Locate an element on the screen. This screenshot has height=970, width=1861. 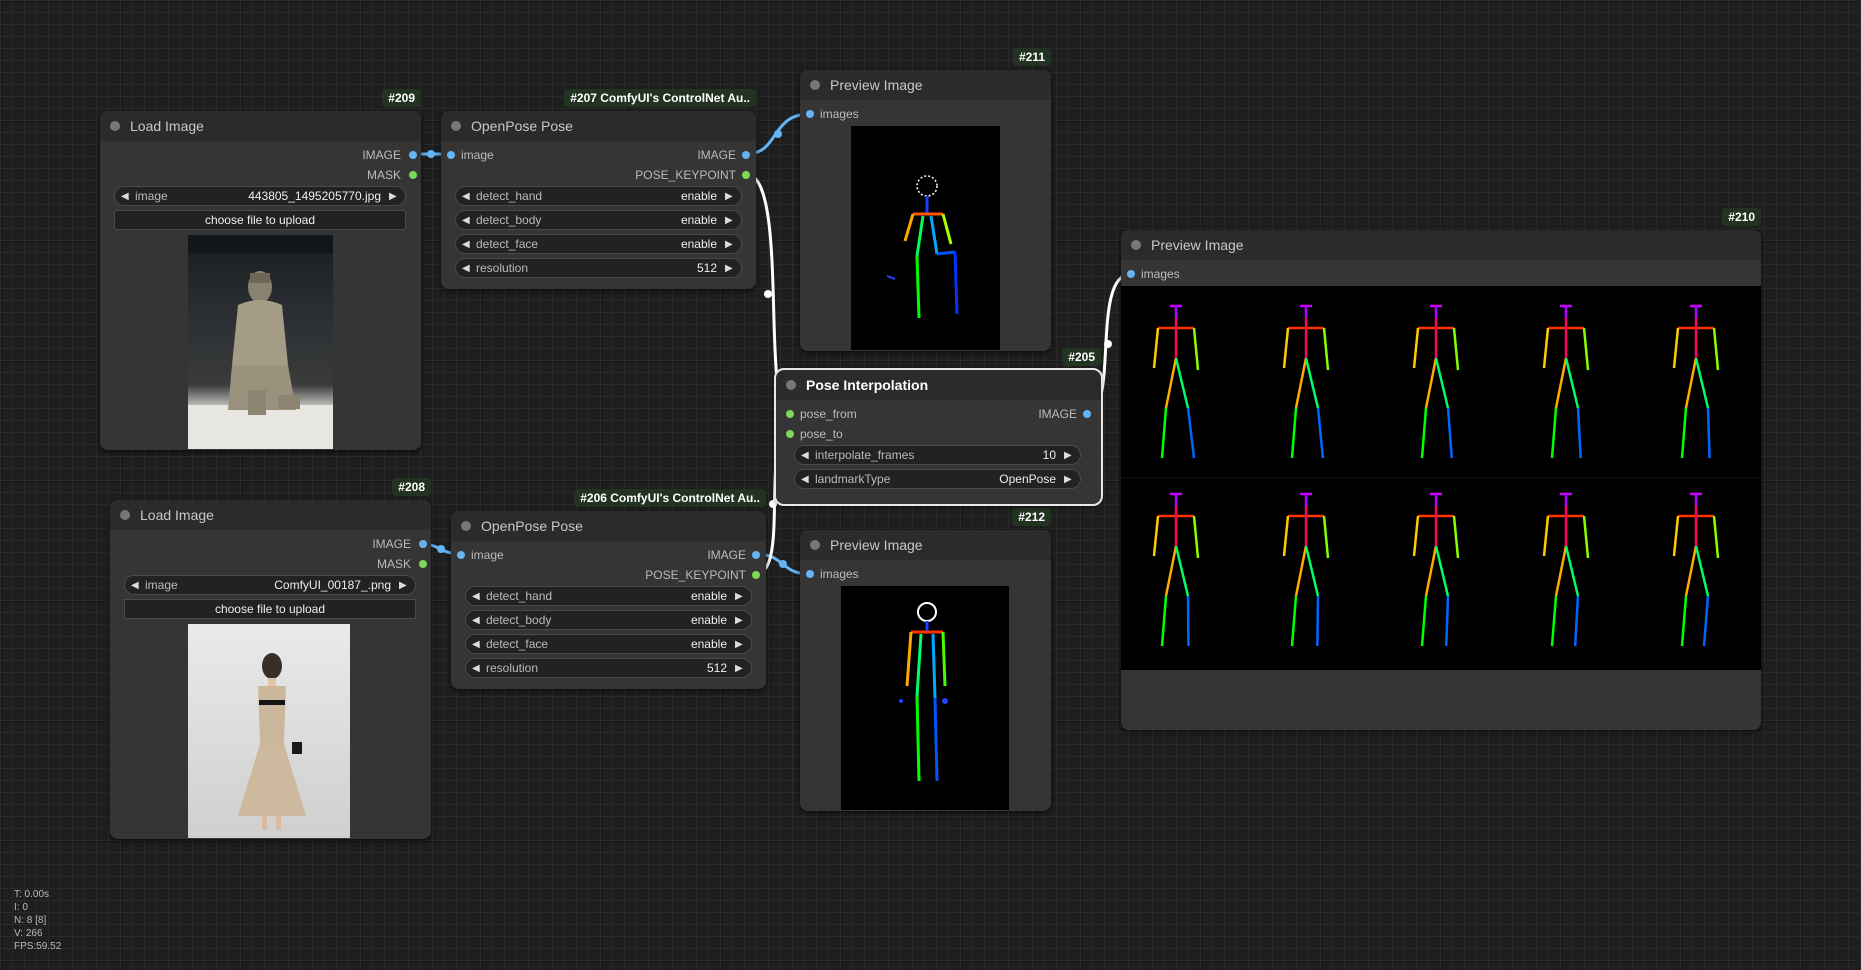
node-id-badge: #208 is located at coordinates (411, 487).